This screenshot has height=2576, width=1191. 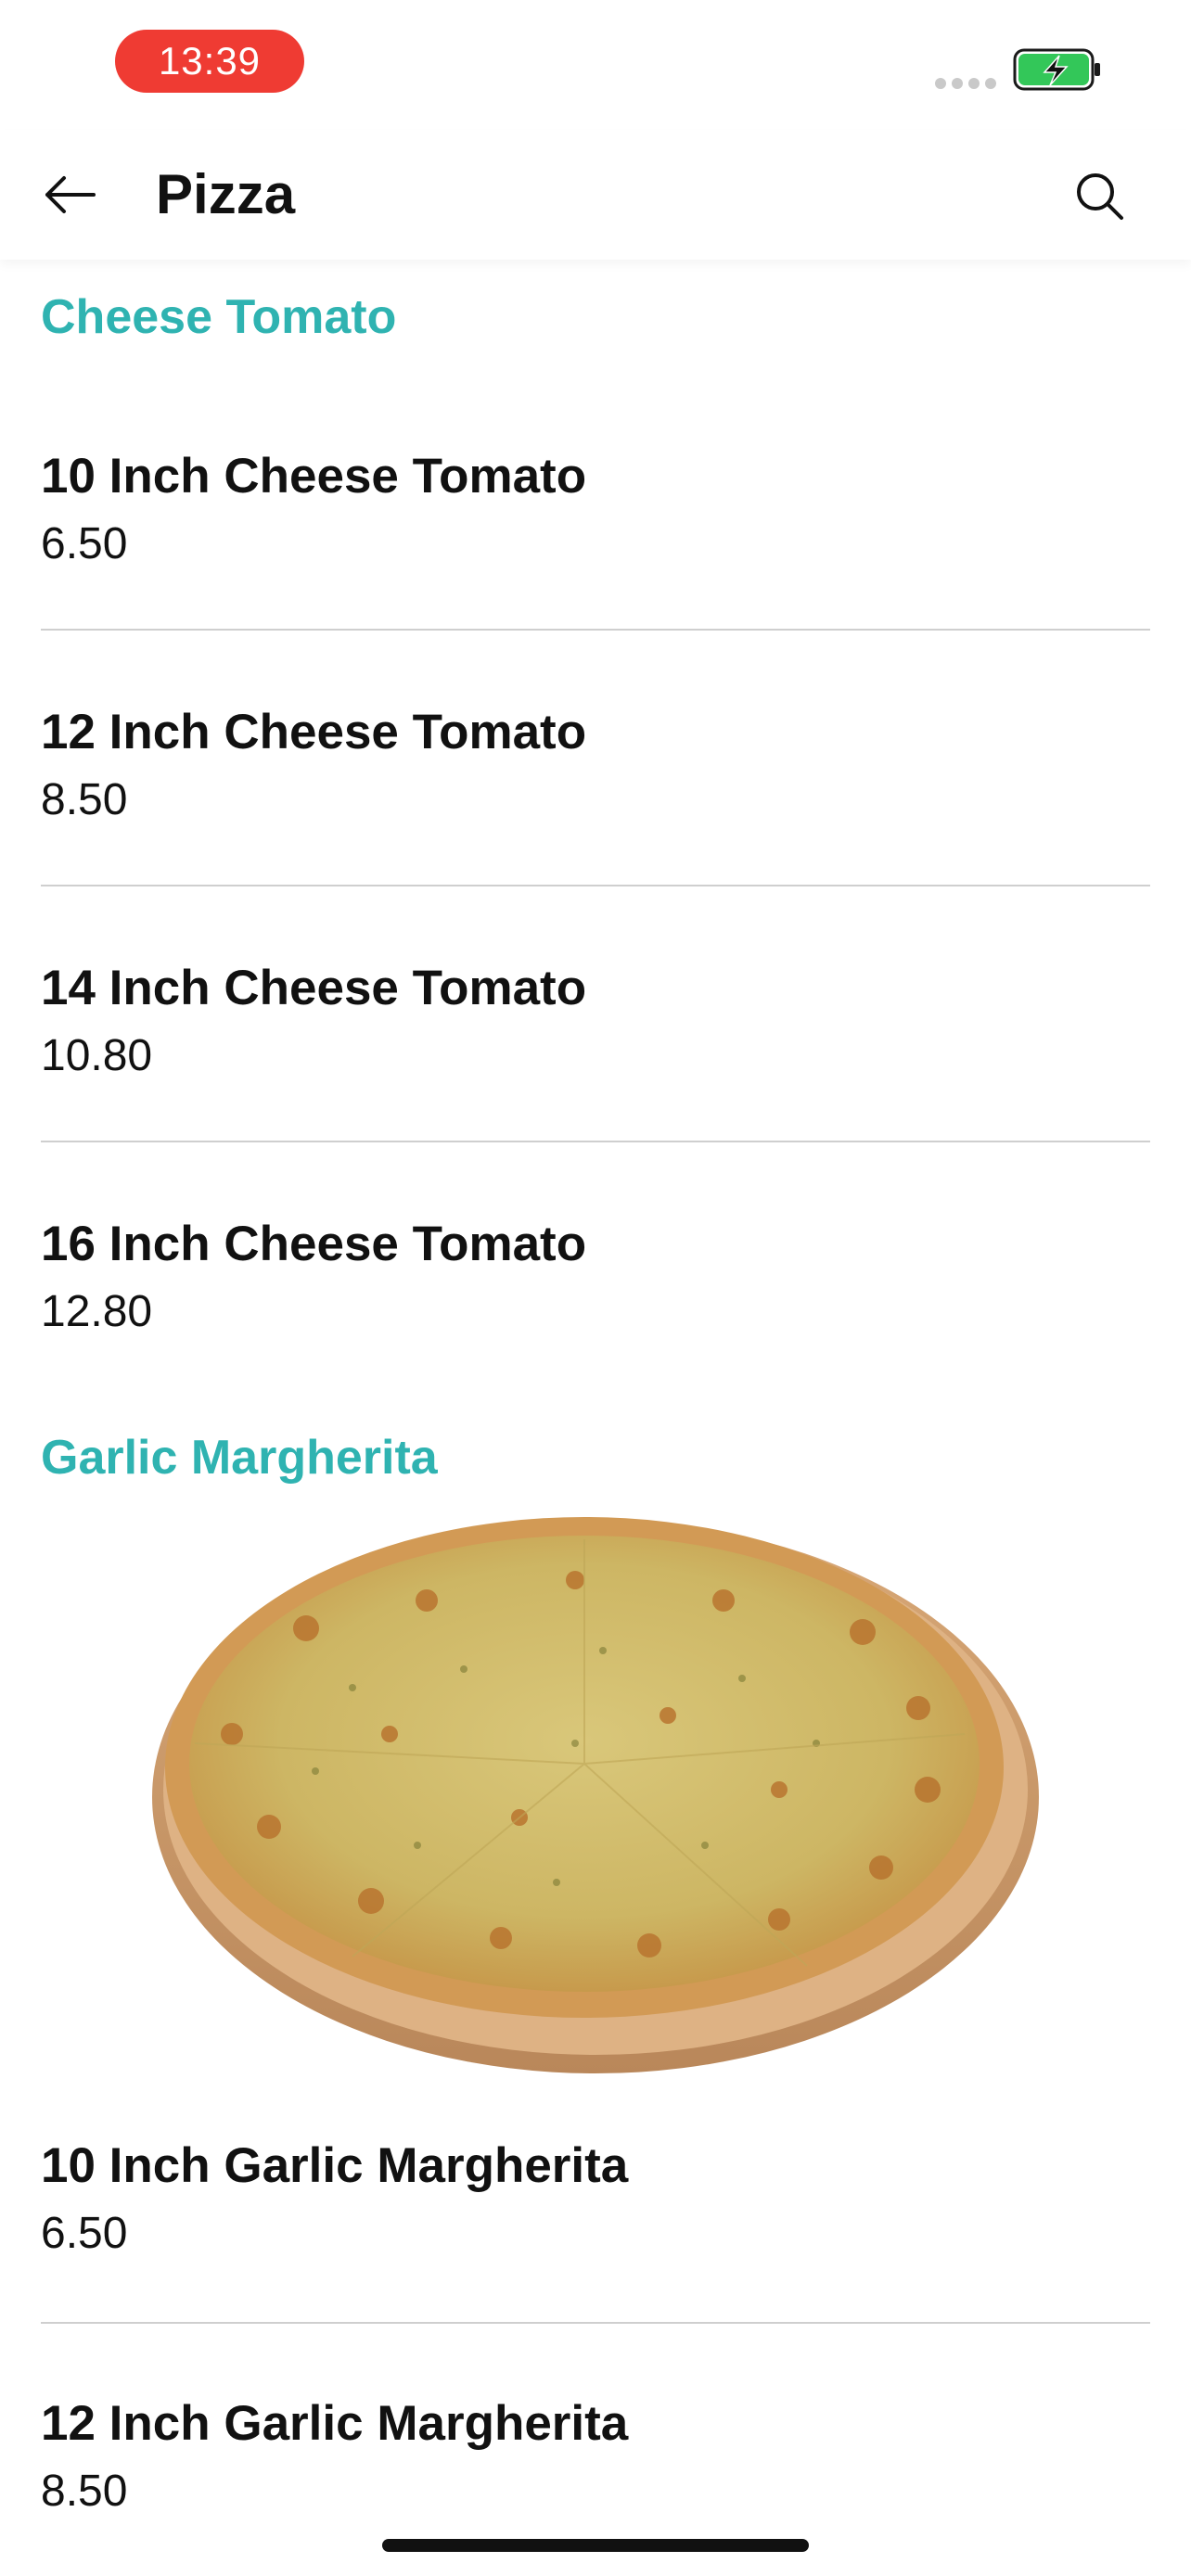 I want to click on menu-item: 10 Inch Cheese Tomato 6.50, so click(x=595, y=509).